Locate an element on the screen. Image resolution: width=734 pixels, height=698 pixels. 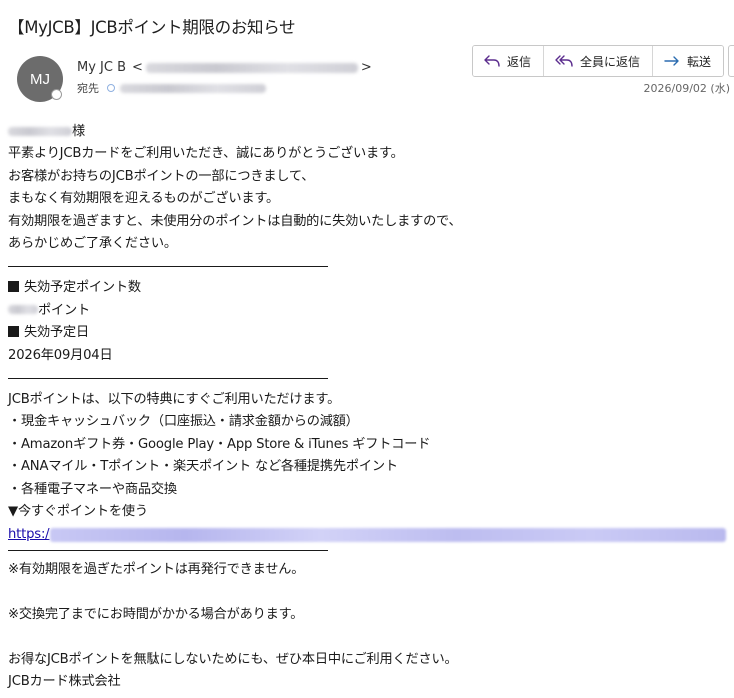
reply-icon is located at coordinates (492, 61).